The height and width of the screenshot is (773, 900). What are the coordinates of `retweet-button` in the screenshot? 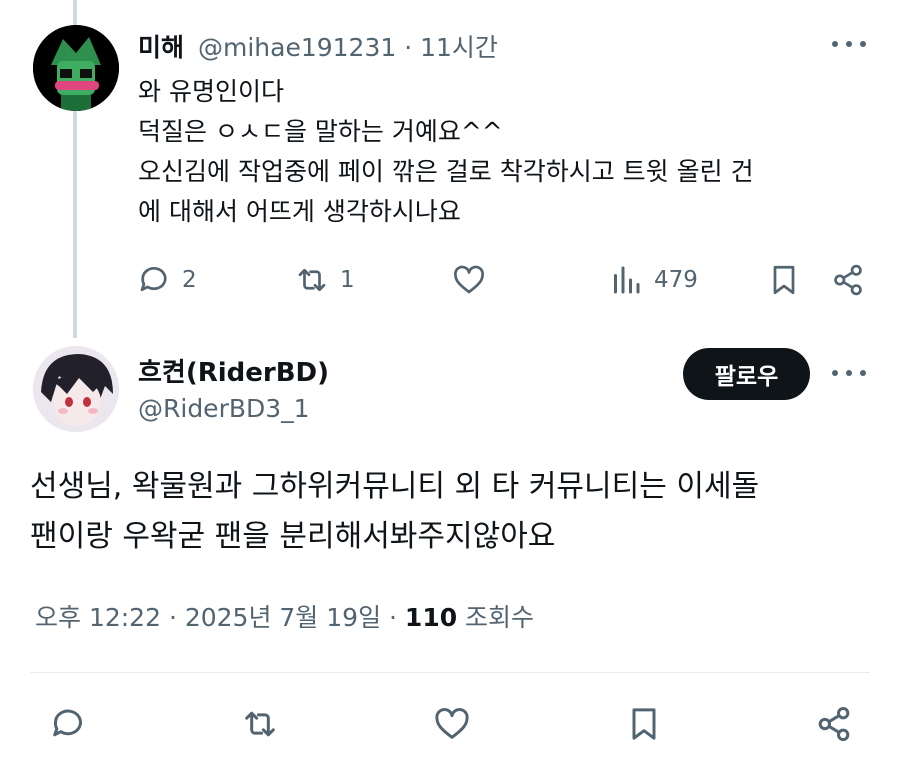 It's located at (260, 724).